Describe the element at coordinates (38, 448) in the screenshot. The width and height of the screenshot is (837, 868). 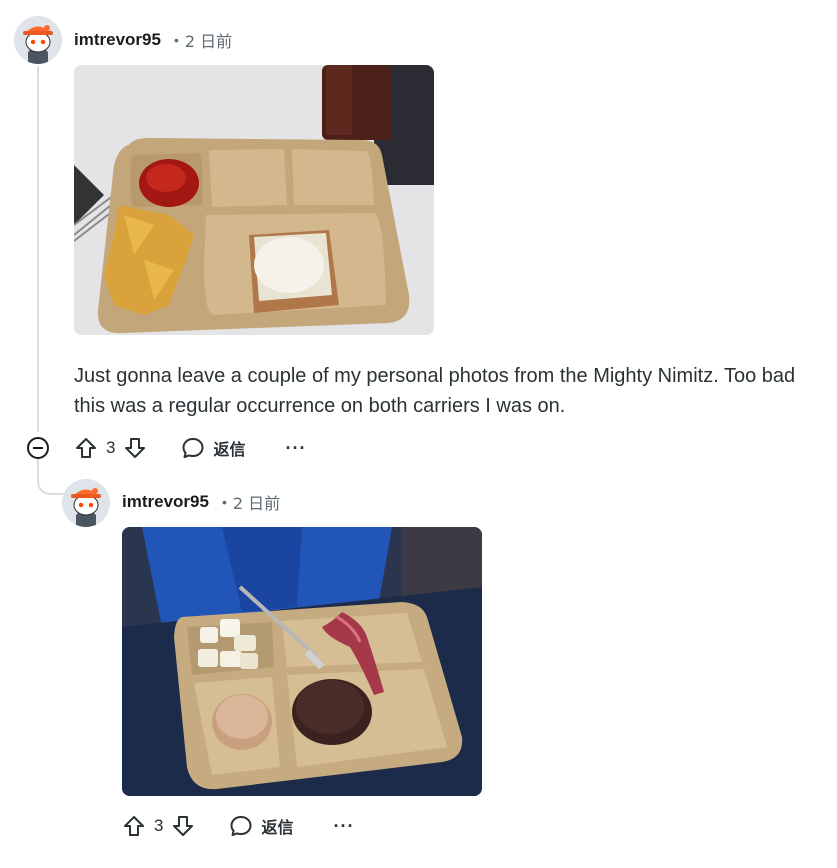
I see `collapse-icon` at that location.